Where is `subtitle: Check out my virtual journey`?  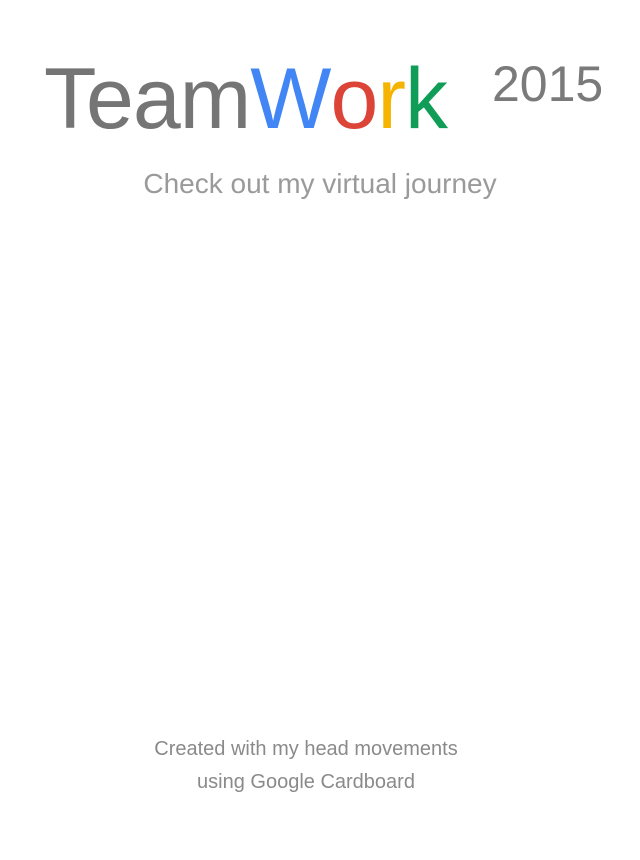 subtitle: Check out my virtual journey is located at coordinates (320, 183).